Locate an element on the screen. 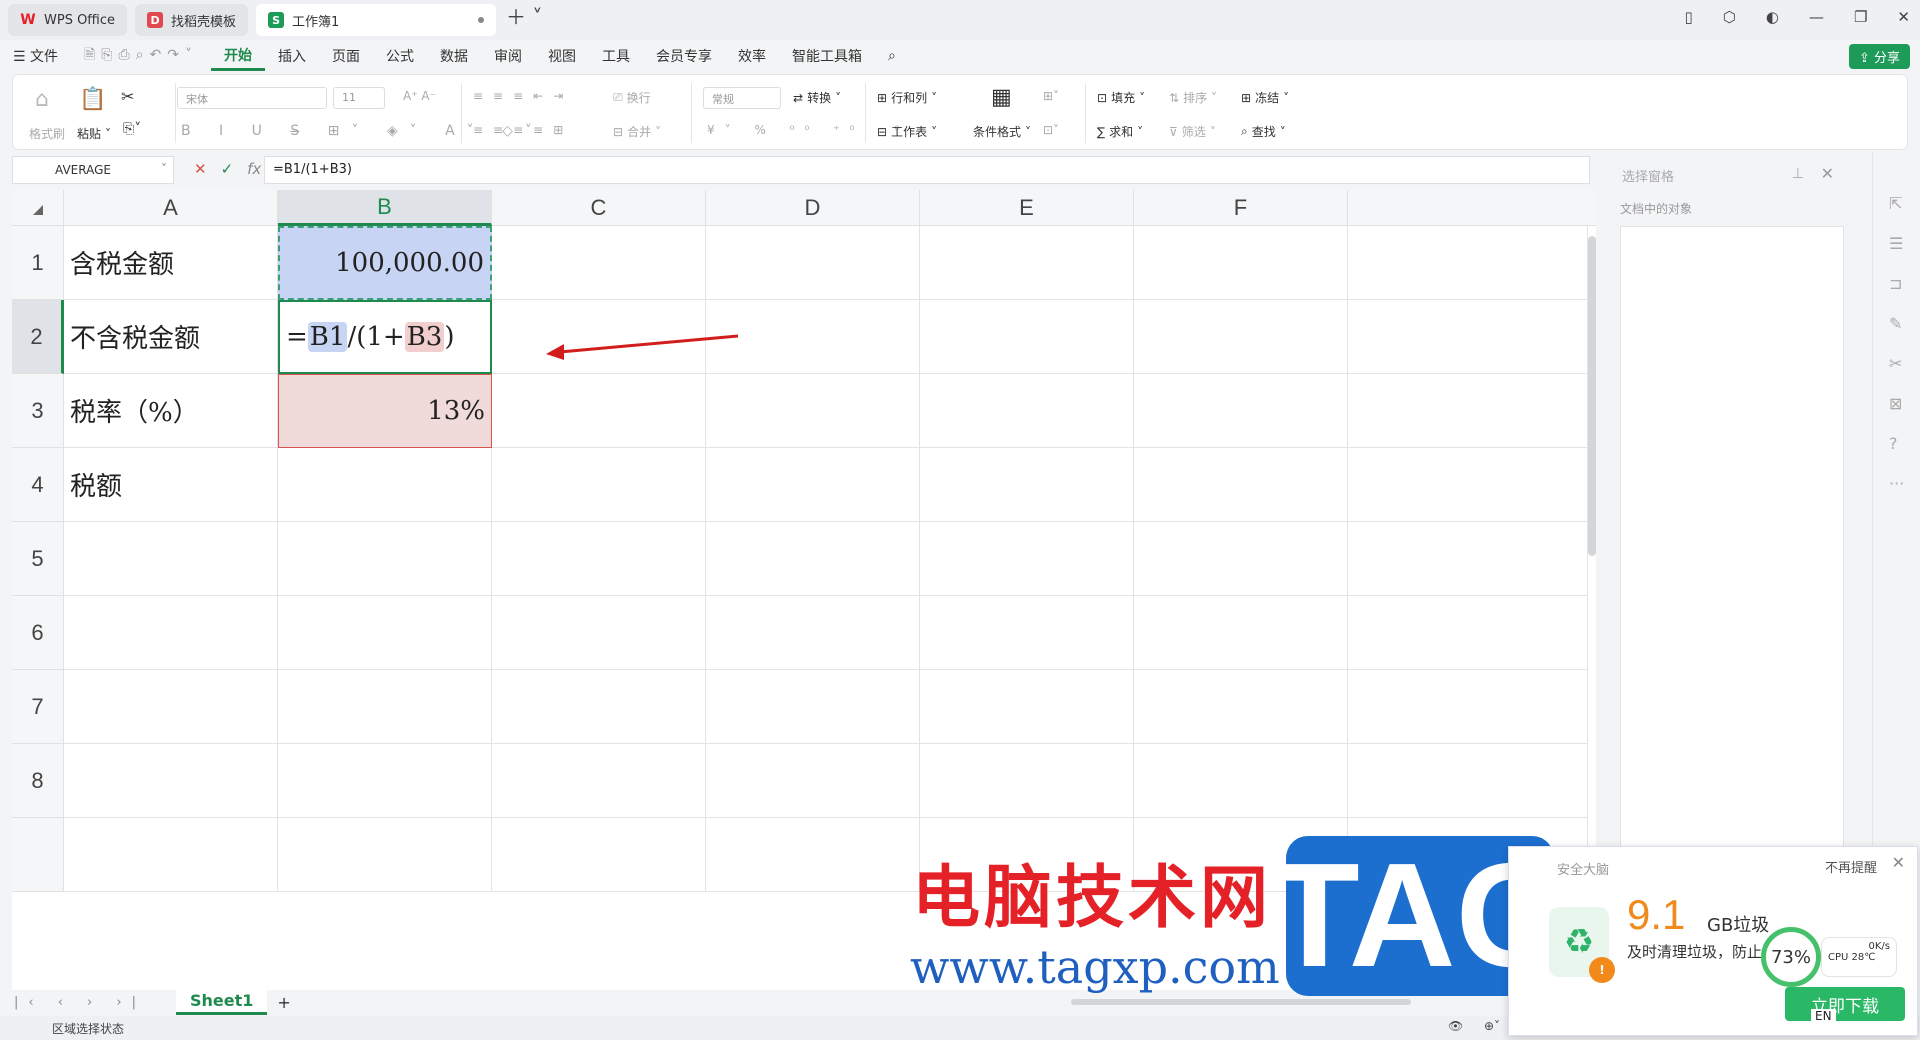 Image resolution: width=1920 pixels, height=1040 pixels. backup-icon: ⊠ is located at coordinates (1895, 403).